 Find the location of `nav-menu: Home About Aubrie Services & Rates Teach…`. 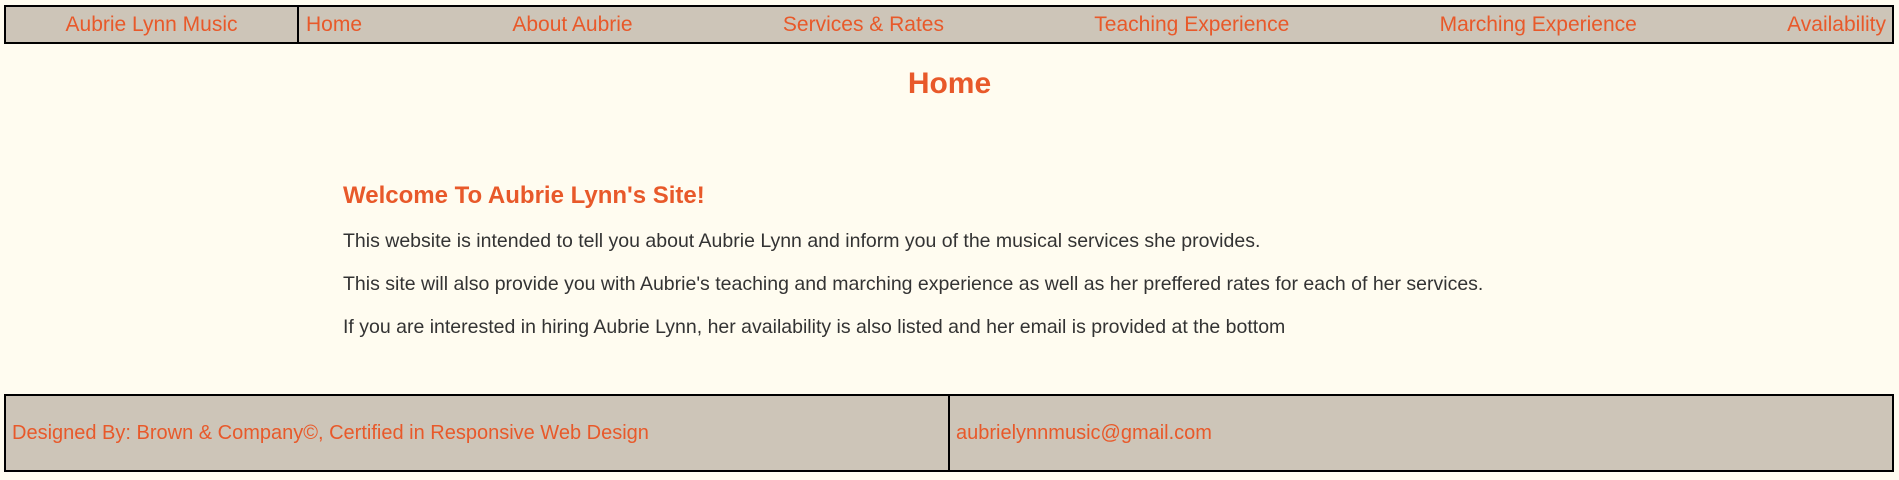

nav-menu: Home About Aubrie Services & Rates Teach… is located at coordinates (1095, 24).